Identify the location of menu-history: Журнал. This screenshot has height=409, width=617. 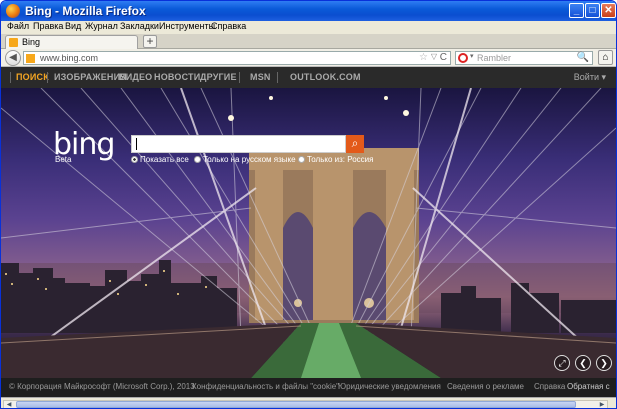
(101, 26).